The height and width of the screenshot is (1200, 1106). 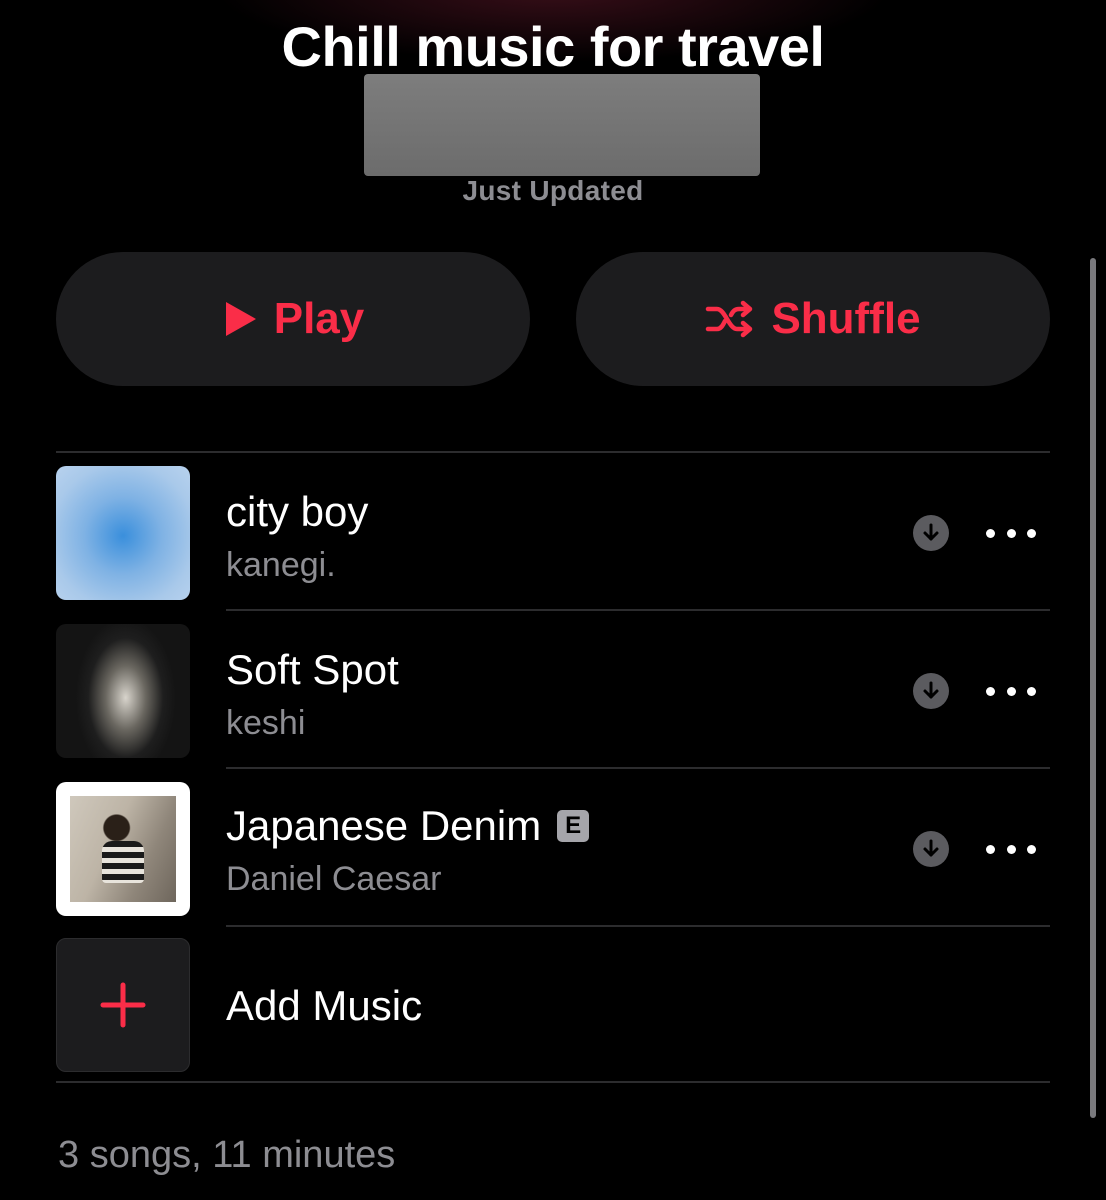 I want to click on song-title: Japanese Denim E, so click(x=408, y=826).